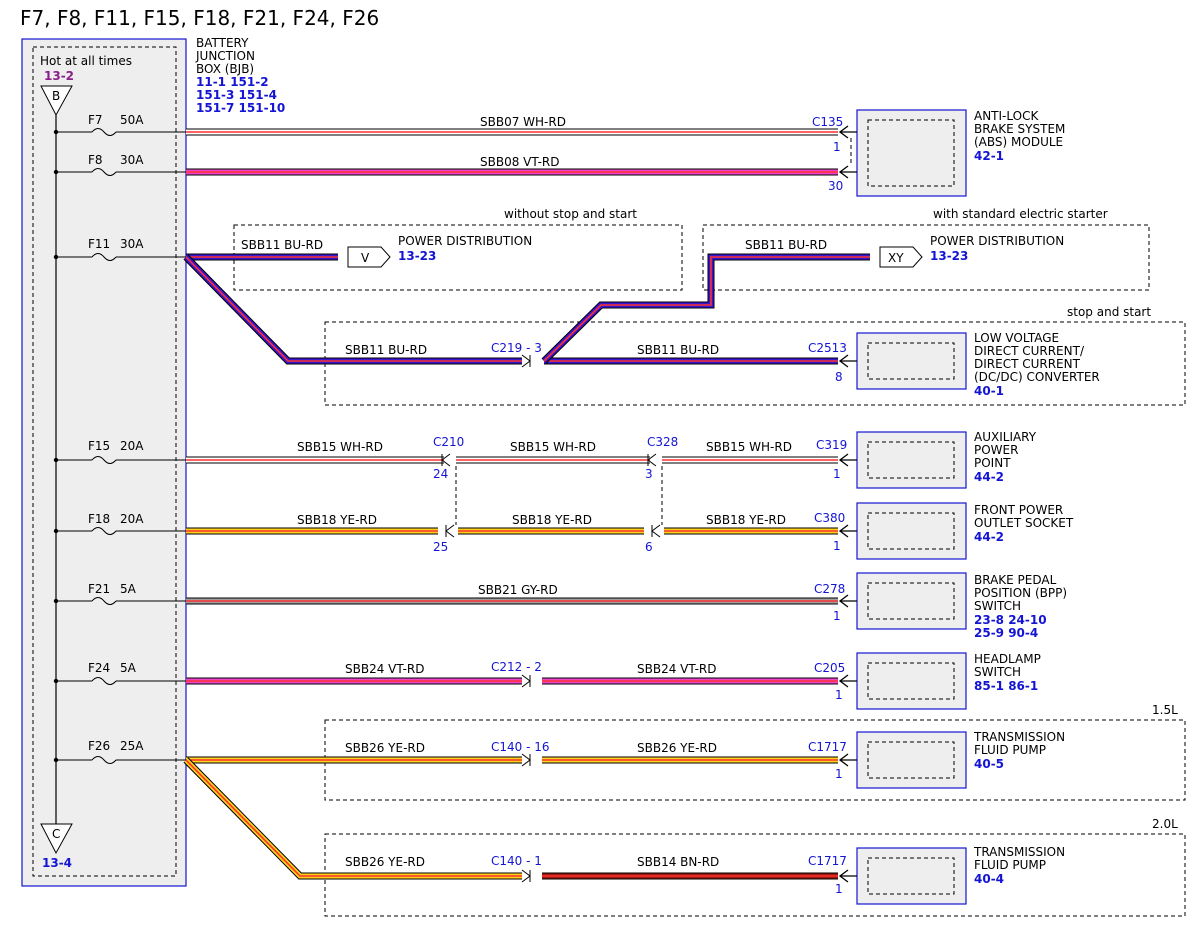 Image resolution: width=1200 pixels, height=927 pixels. Describe the element at coordinates (1006, 116) in the screenshot. I see `abs-line-1: ANTI-LOCK` at that location.